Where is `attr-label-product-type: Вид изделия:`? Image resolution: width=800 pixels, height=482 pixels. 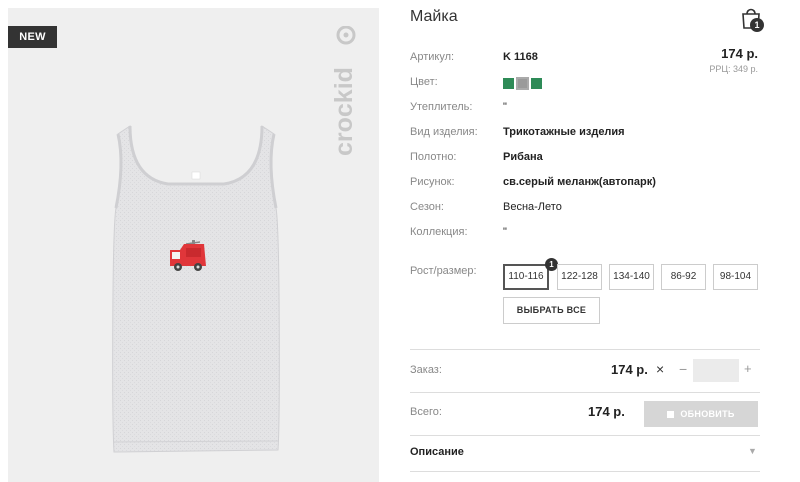 attr-label-product-type: Вид изделия: is located at coordinates (444, 132).